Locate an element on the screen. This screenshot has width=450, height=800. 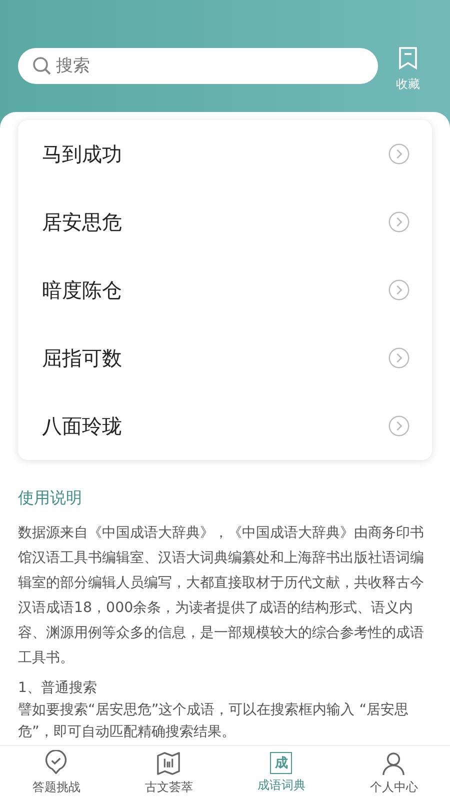
tab: 古文荟萃 is located at coordinates (168, 773).